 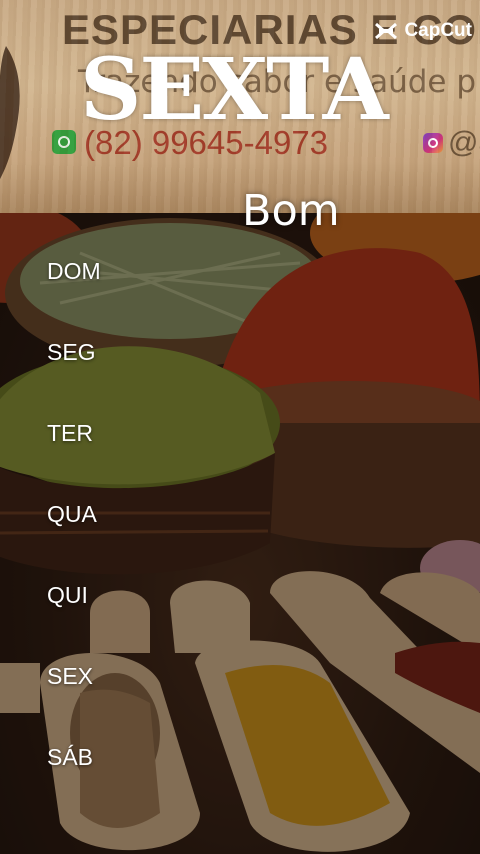 What do you see at coordinates (433, 143) in the screenshot?
I see `instagram-icon` at bounding box center [433, 143].